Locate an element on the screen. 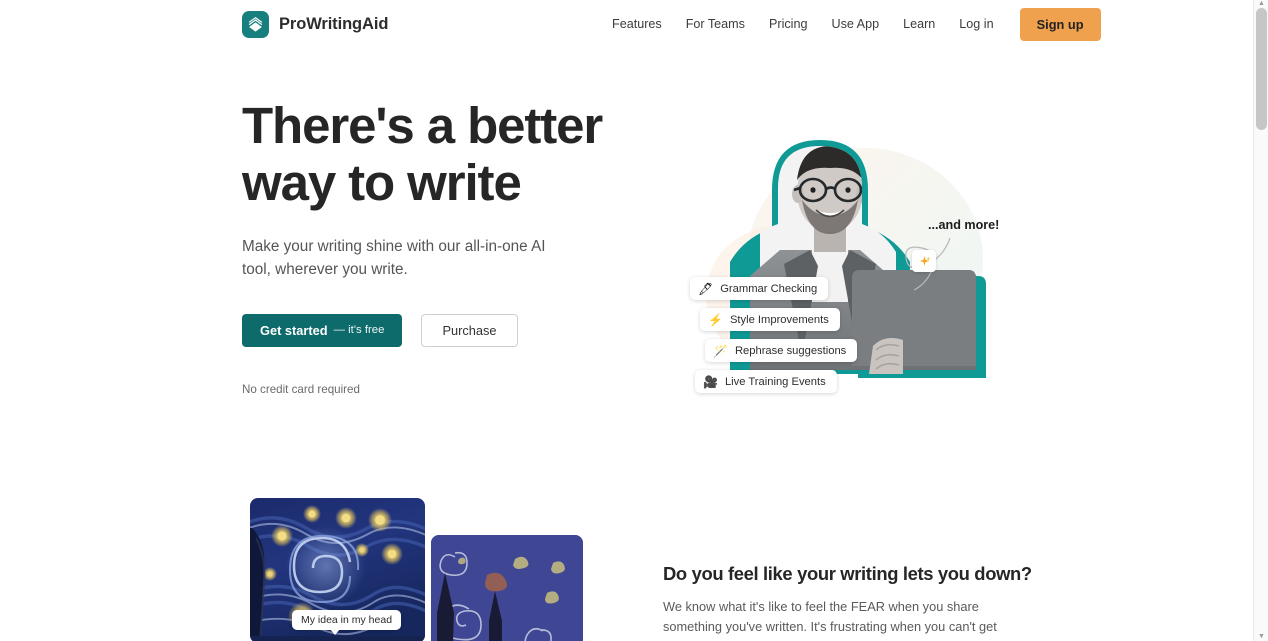 The image size is (1268, 641). purchase-button: Purchase is located at coordinates (469, 330).